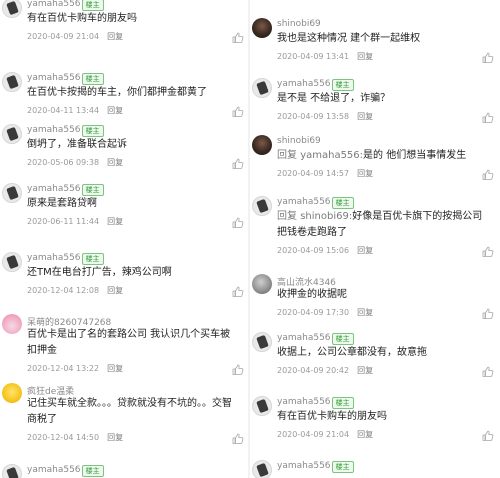  I want to click on mention-link: yamaha556:, so click(331, 155).